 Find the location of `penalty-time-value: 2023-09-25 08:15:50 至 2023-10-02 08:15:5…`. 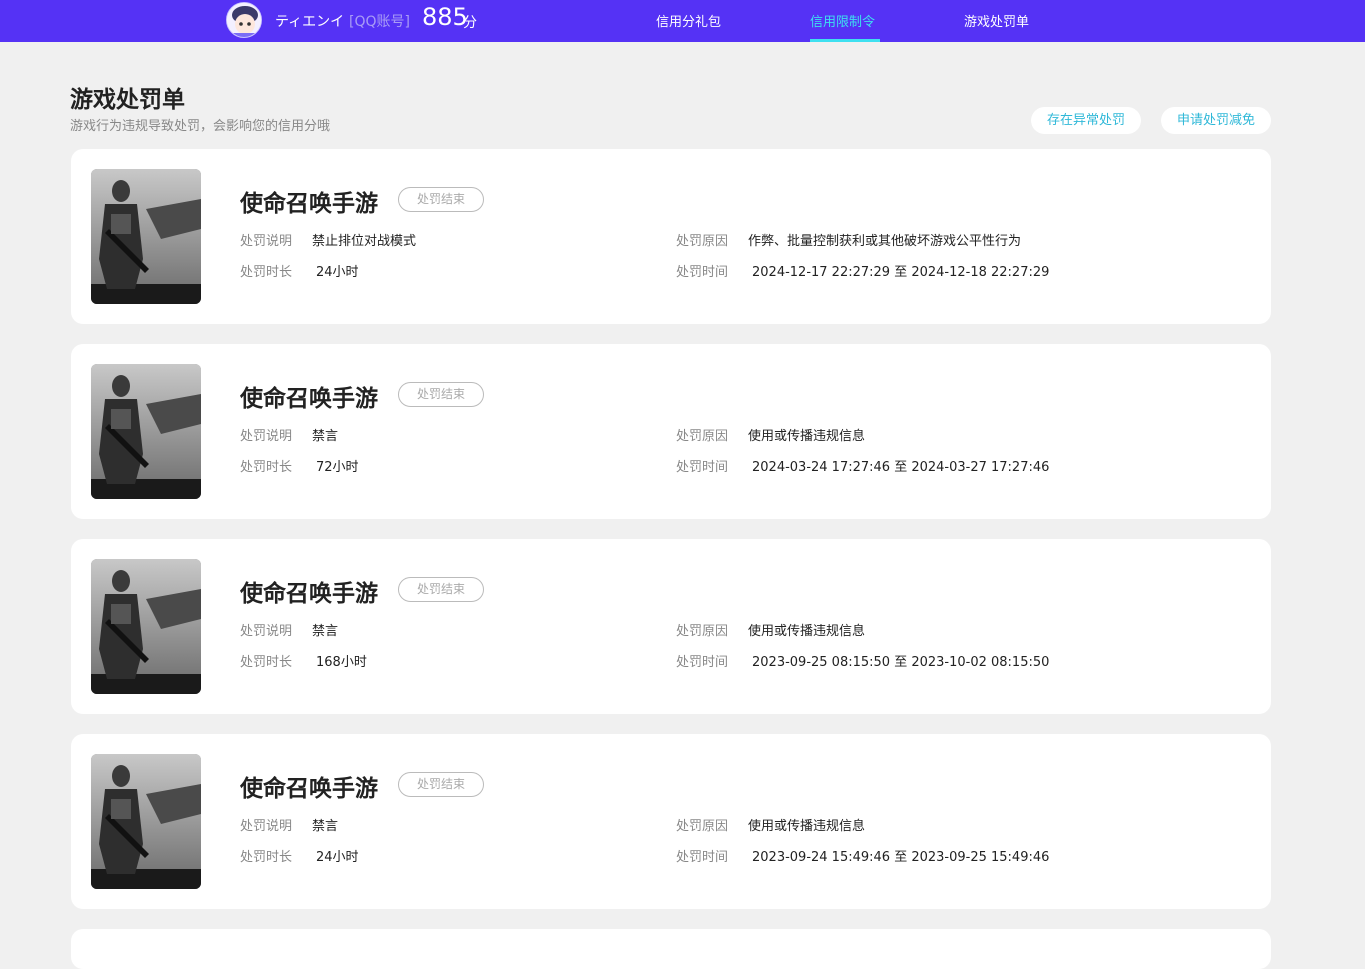

penalty-time-value: 2023-09-25 08:15:50 至 2023-10-02 08:15:5… is located at coordinates (901, 662).